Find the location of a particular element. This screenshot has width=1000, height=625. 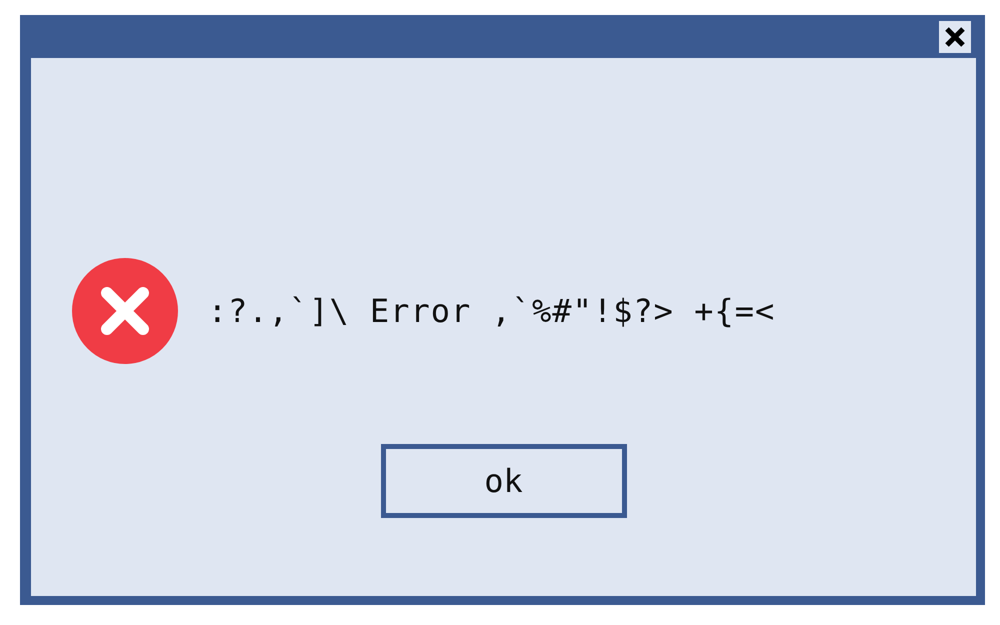

error-icon is located at coordinates (125, 311).